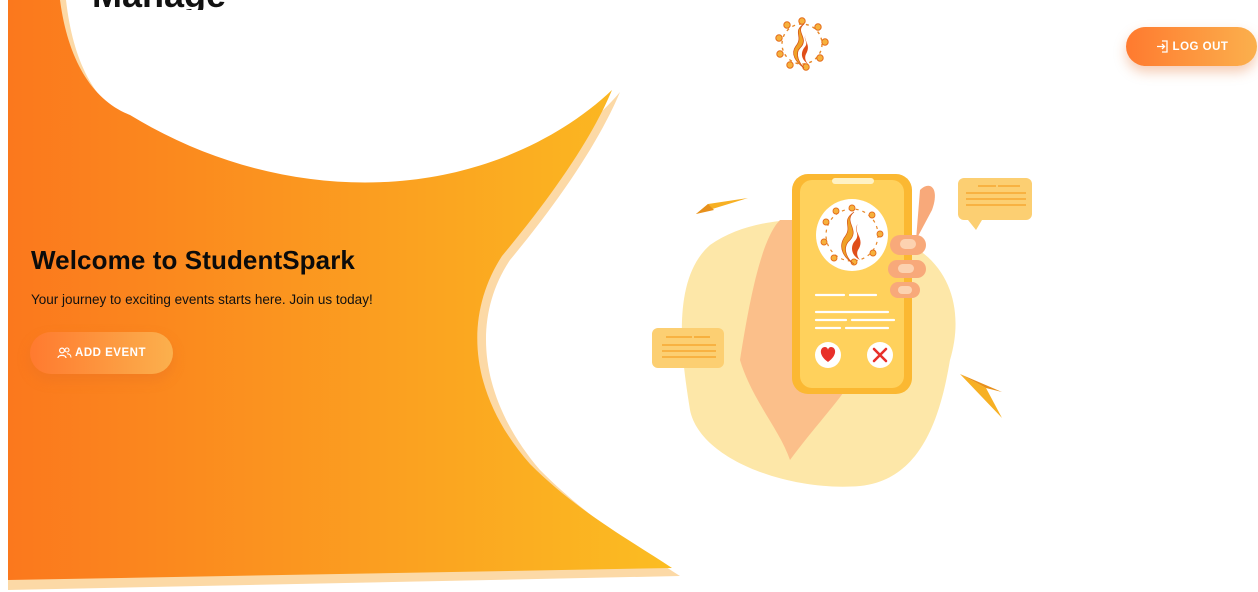  What do you see at coordinates (193, 260) in the screenshot?
I see `hero-title: Welcome to StudentSpark` at bounding box center [193, 260].